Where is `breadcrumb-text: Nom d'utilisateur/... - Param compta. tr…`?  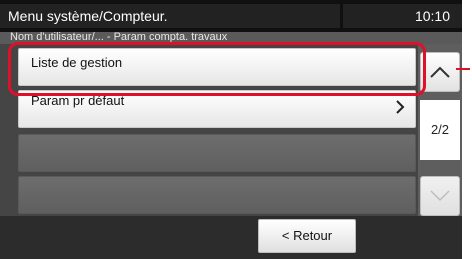
breadcrumb-text: Nom d'utilisateur/... - Param compta. tr… is located at coordinates (119, 37).